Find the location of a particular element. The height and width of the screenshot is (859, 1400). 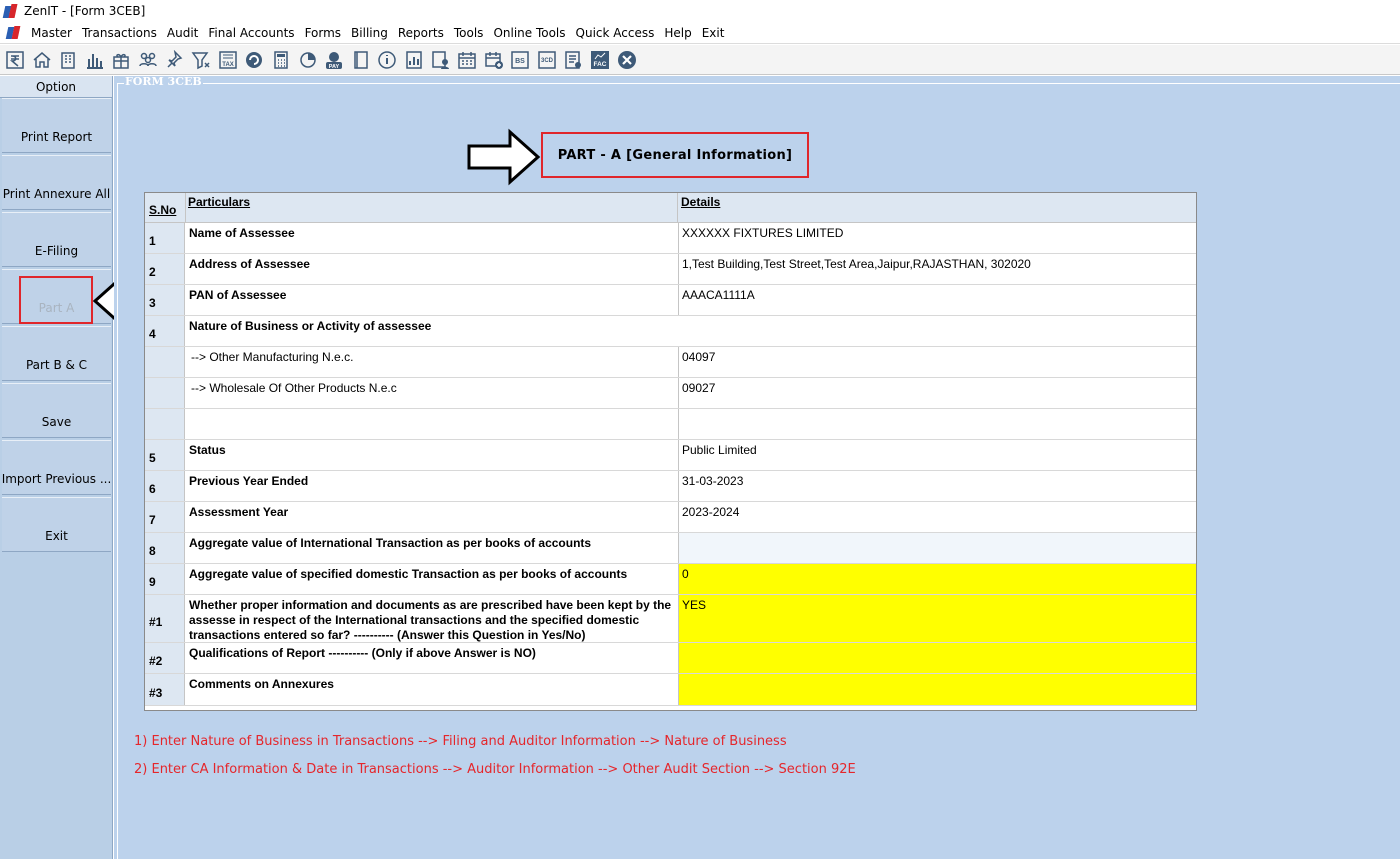

row-sno: 5 is located at coordinates (165, 455).